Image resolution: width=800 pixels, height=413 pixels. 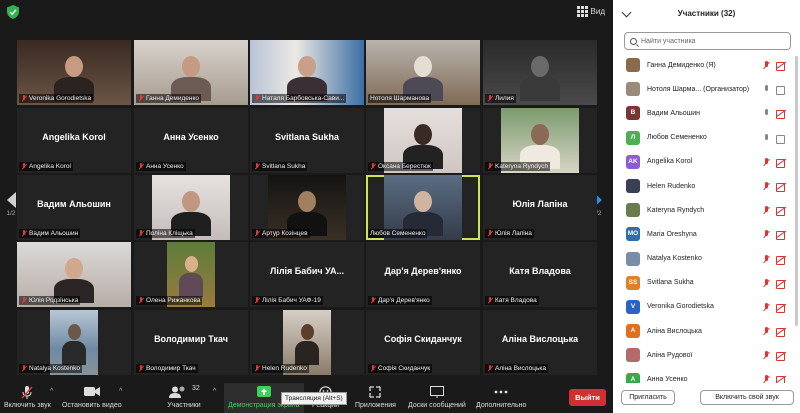 I want to click on whiteboards-button: Доски сообщений, so click(x=437, y=397).